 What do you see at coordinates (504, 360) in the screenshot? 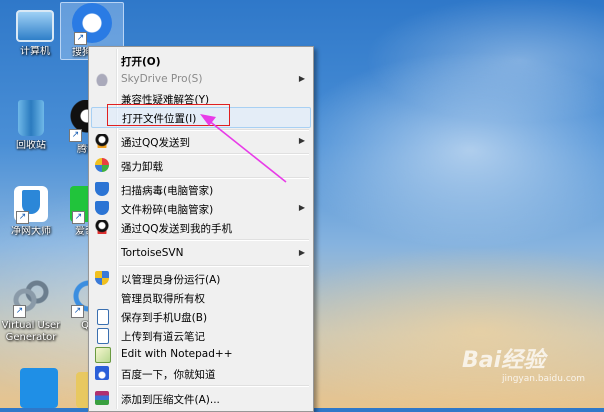
I see `watermark-brand: Bai经验` at bounding box center [504, 360].